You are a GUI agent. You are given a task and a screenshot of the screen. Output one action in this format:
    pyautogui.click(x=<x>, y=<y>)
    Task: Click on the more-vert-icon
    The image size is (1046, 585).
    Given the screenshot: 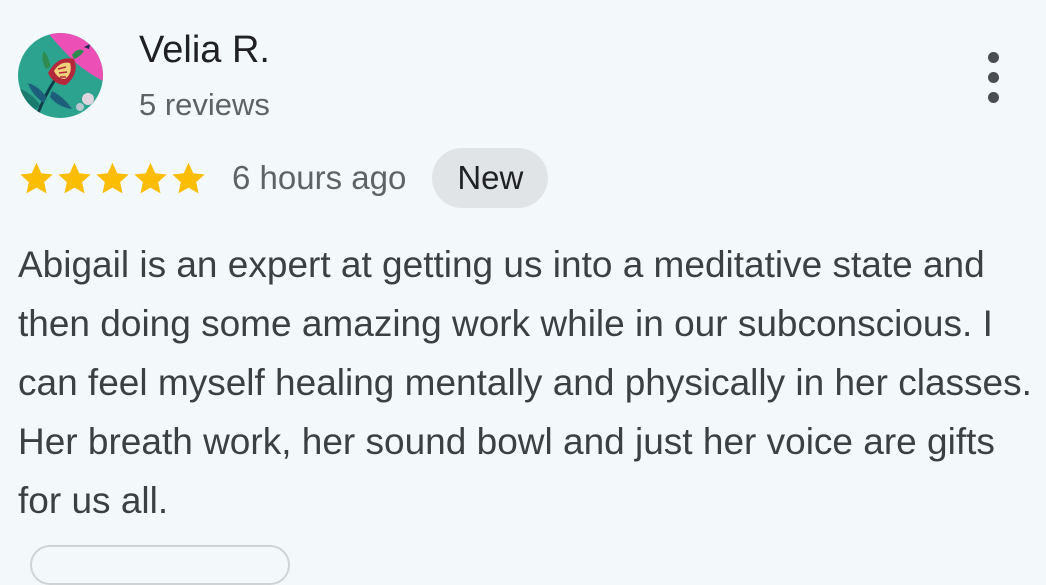 What is the action you would take?
    pyautogui.click(x=993, y=57)
    